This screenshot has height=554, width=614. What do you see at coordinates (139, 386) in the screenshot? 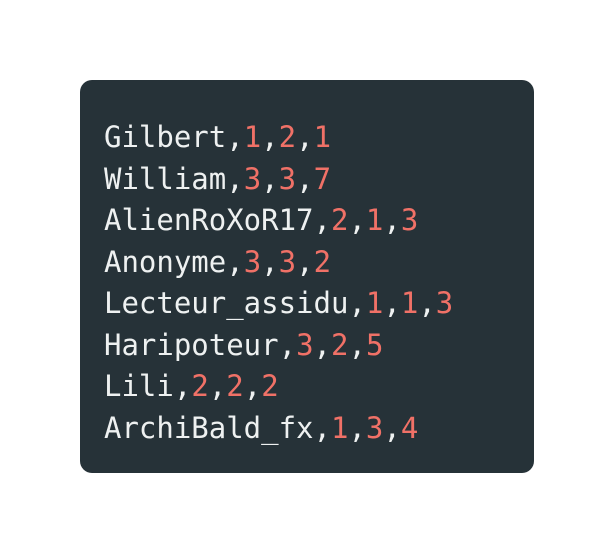
I see `row-name: Lili` at bounding box center [139, 386].